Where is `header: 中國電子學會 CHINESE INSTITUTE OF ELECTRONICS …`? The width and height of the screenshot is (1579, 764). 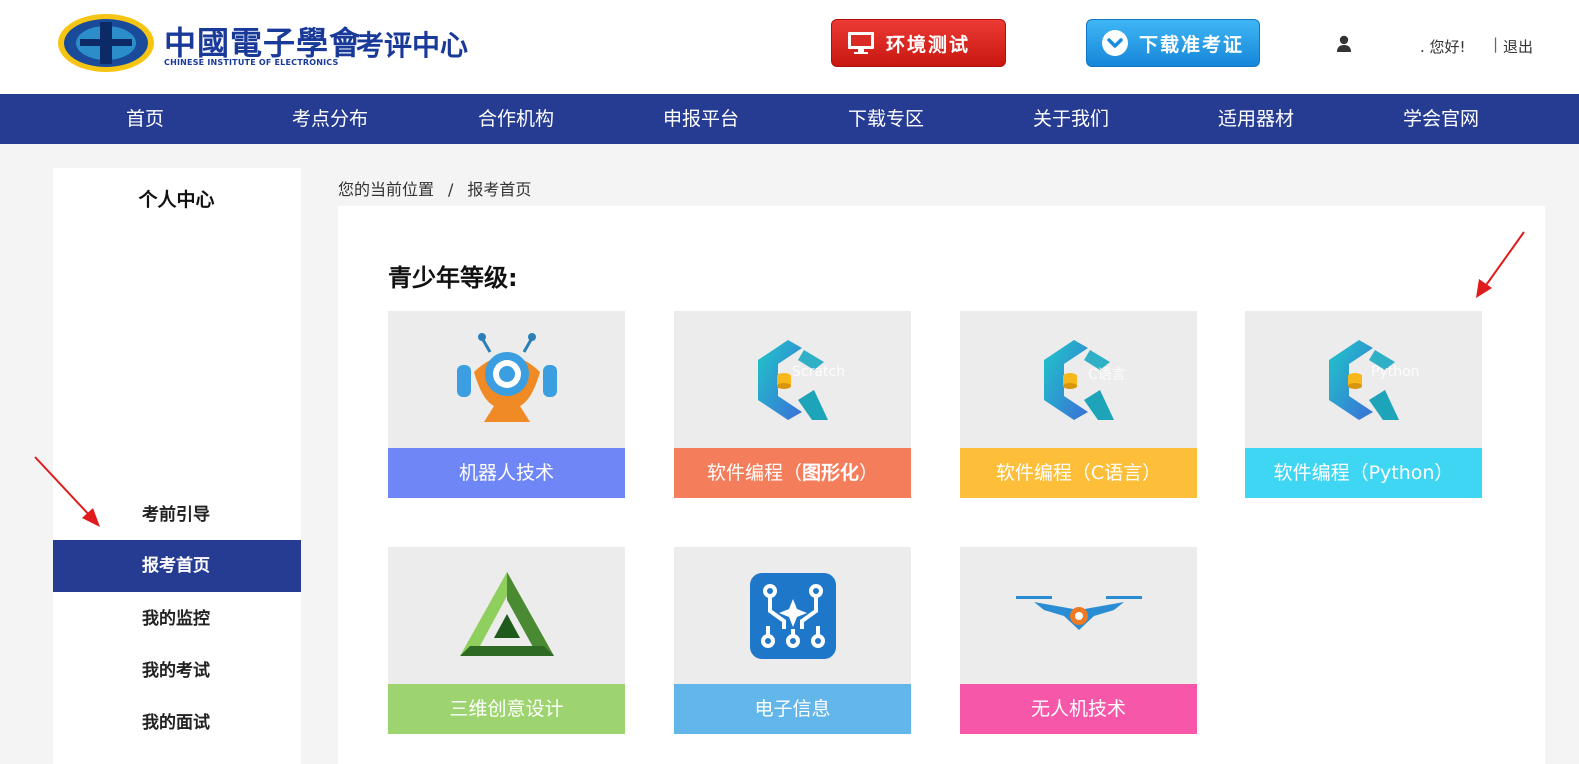
header: 中國電子學會 CHINESE INSTITUTE OF ELECTRONICS … is located at coordinates (789, 47).